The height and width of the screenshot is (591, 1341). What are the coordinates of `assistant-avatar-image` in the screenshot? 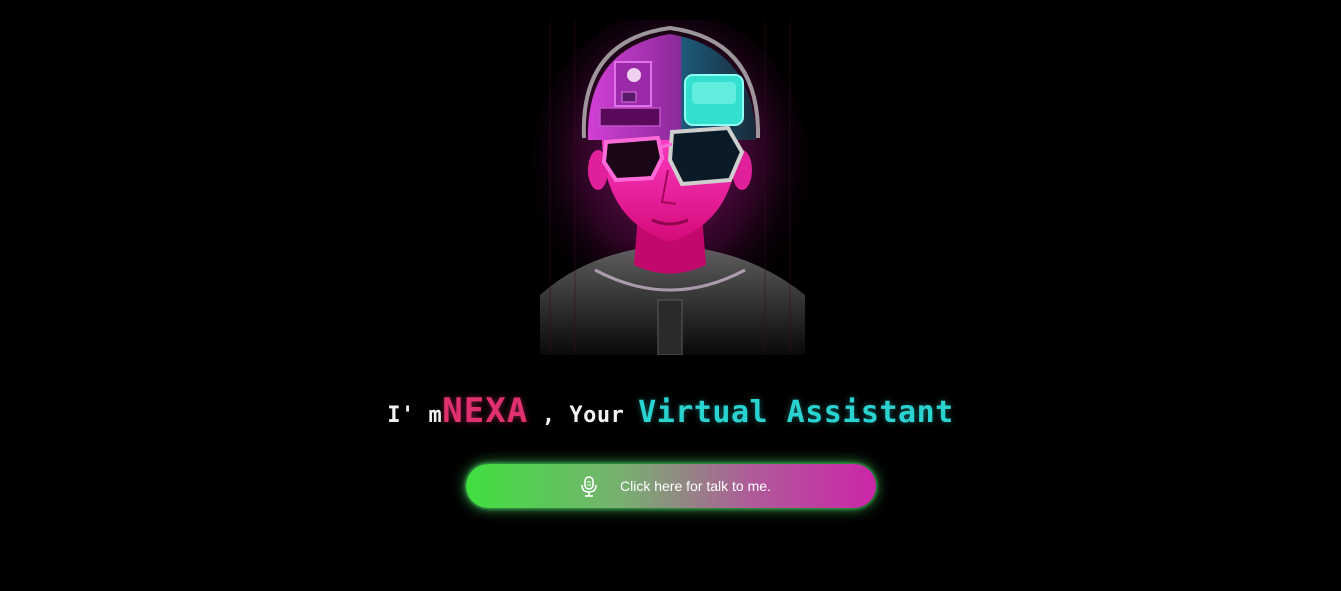 It's located at (670, 187).